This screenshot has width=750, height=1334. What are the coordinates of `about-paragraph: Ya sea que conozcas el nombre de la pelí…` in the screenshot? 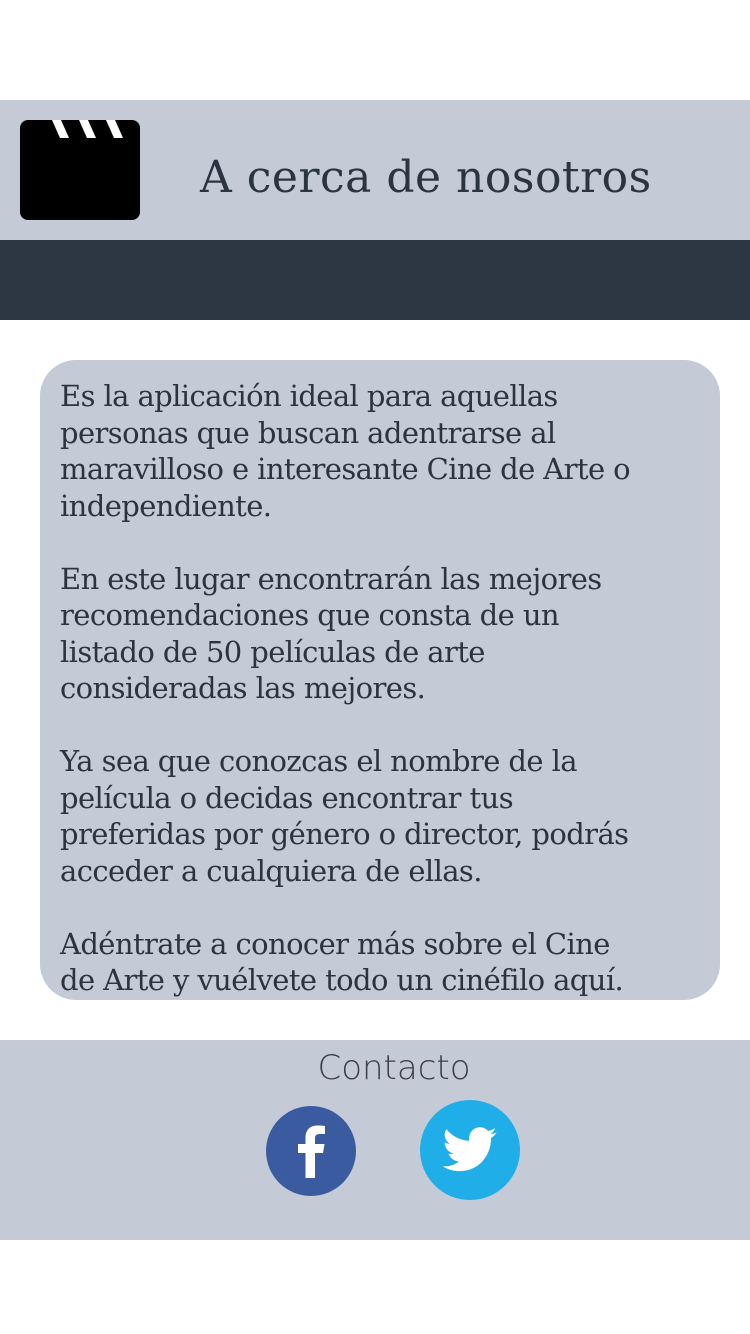 It's located at (344, 816).